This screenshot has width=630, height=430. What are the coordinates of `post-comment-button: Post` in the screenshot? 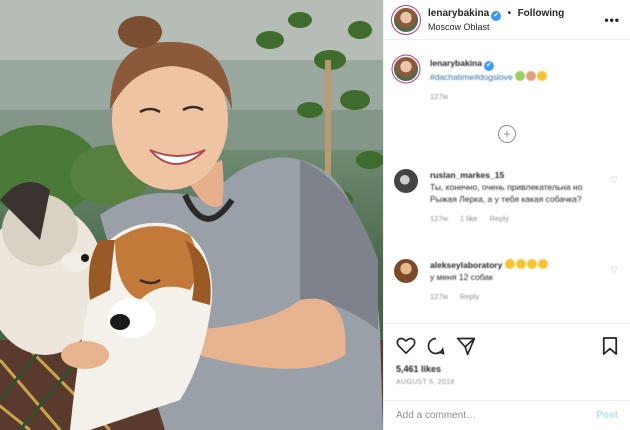 It's located at (607, 415).